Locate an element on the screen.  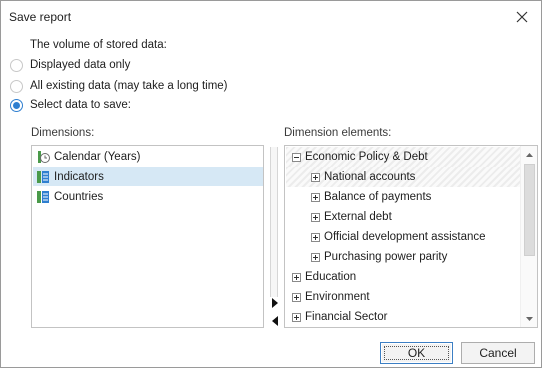
radio-select-data-to-save: Select data to save: is located at coordinates (70, 105).